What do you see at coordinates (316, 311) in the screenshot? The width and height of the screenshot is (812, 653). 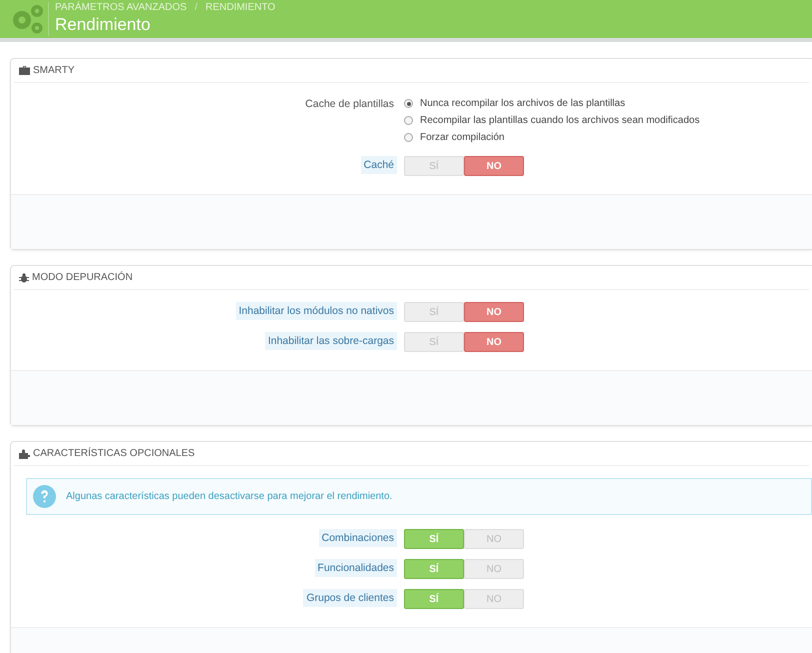 I see `field-label: Inhabilitar los módulos no nativos` at bounding box center [316, 311].